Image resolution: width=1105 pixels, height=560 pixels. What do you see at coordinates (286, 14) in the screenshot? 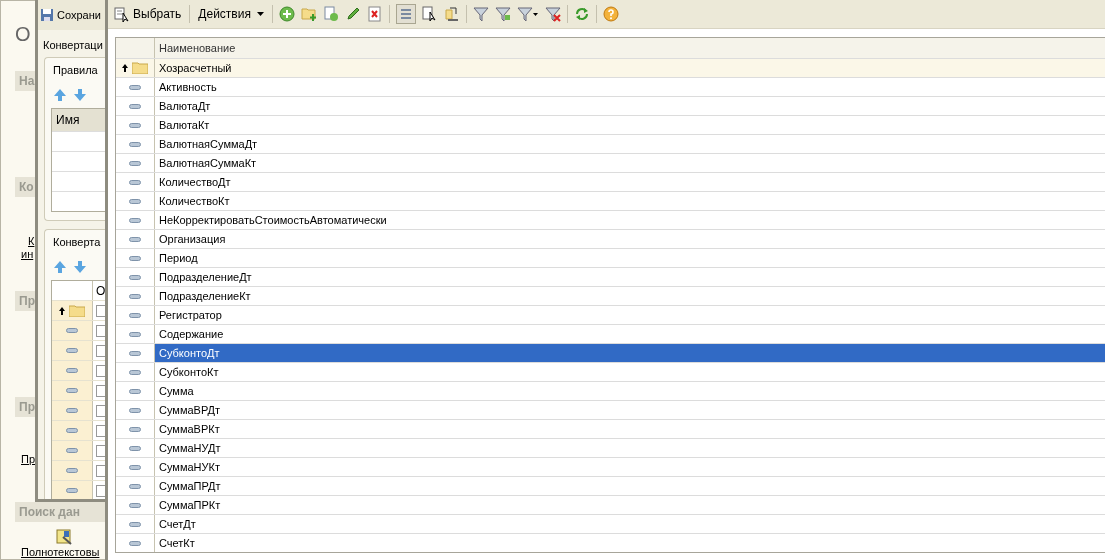
I see `add-icon` at bounding box center [286, 14].